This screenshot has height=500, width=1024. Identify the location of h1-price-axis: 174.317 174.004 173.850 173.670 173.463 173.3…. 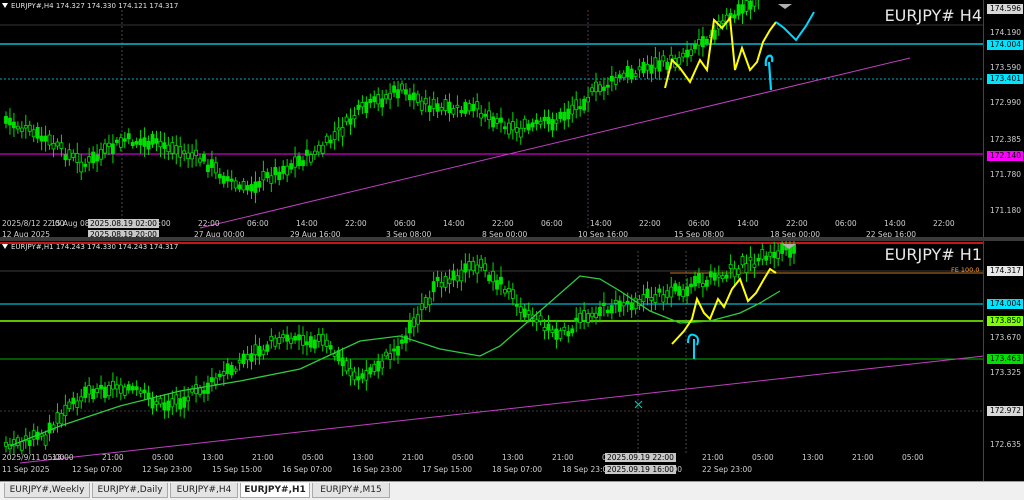
(1003, 361).